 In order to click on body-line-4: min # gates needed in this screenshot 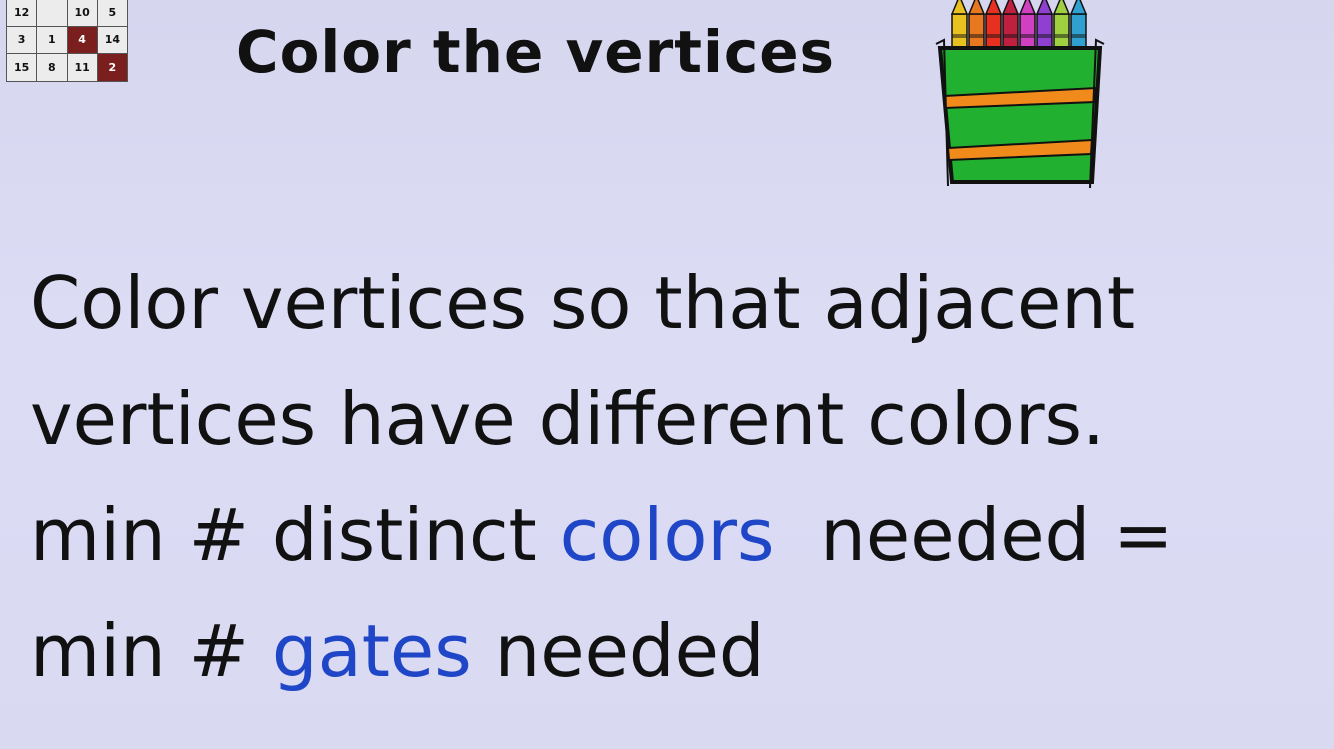, I will do `click(675, 651)`.